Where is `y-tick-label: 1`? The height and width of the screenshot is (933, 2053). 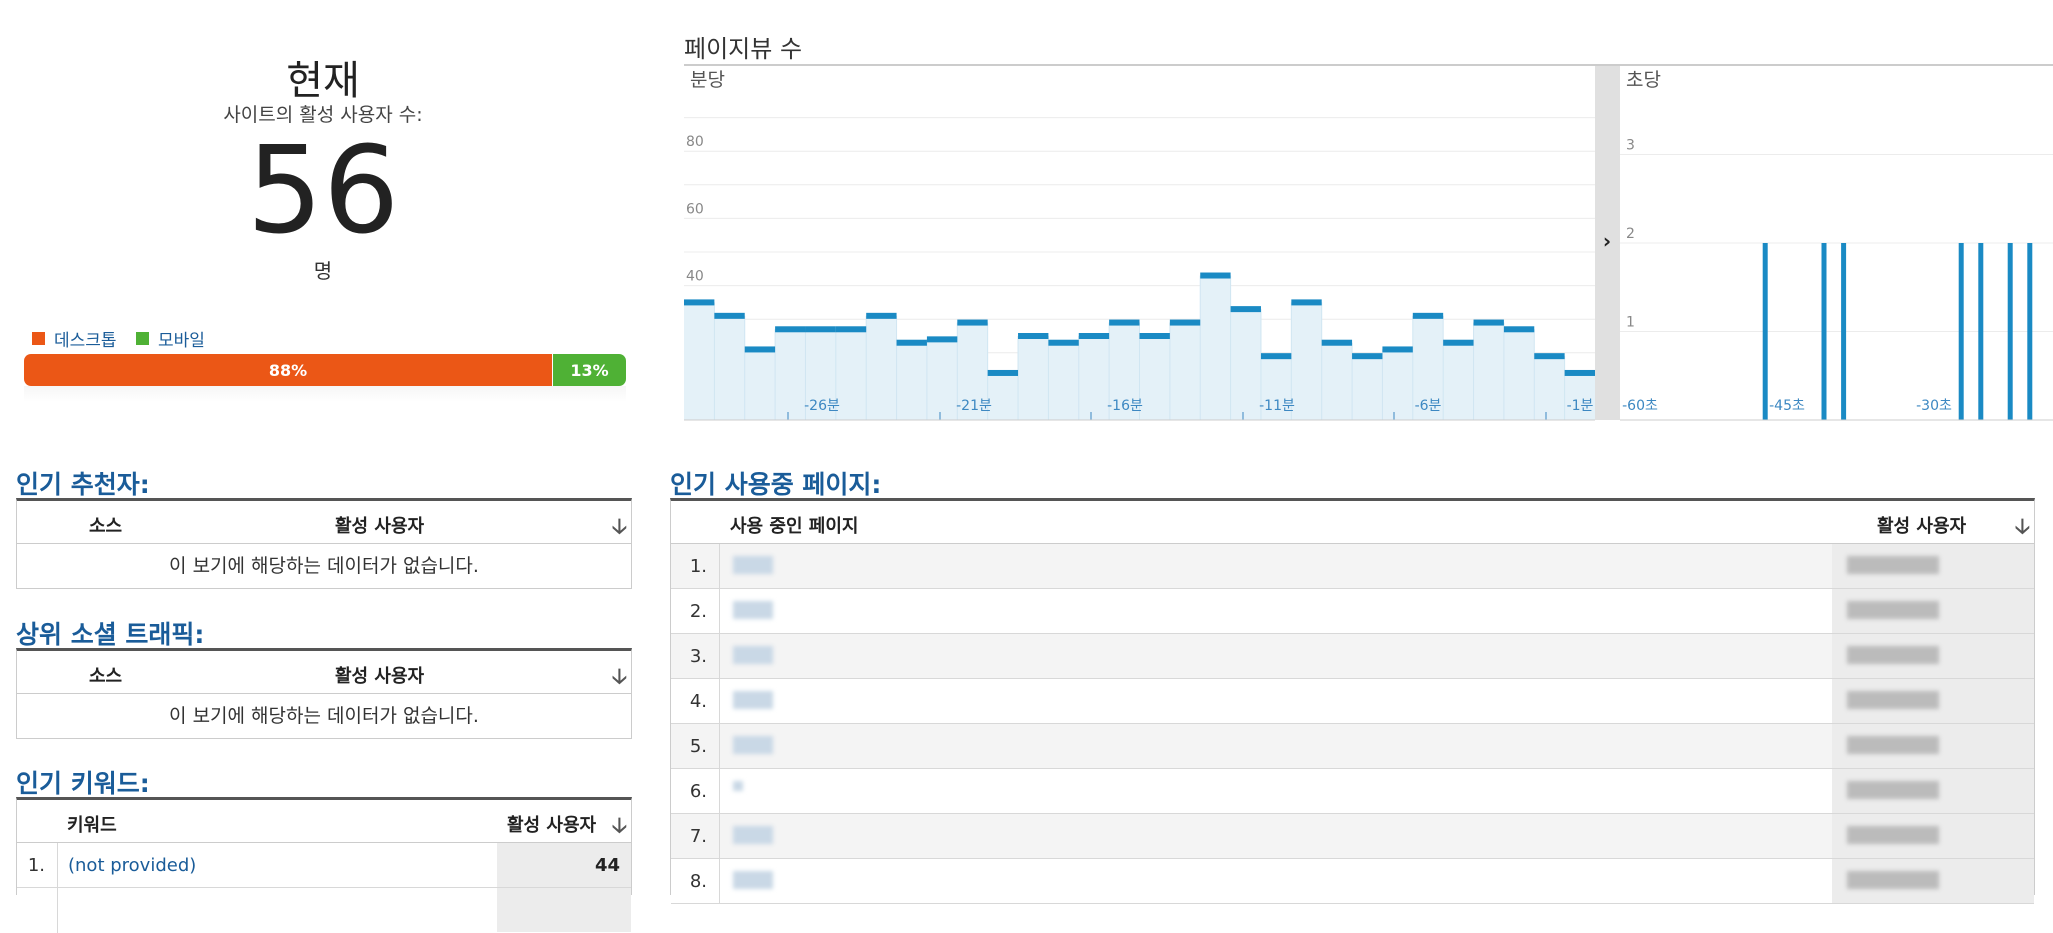 y-tick-label: 1 is located at coordinates (1630, 323).